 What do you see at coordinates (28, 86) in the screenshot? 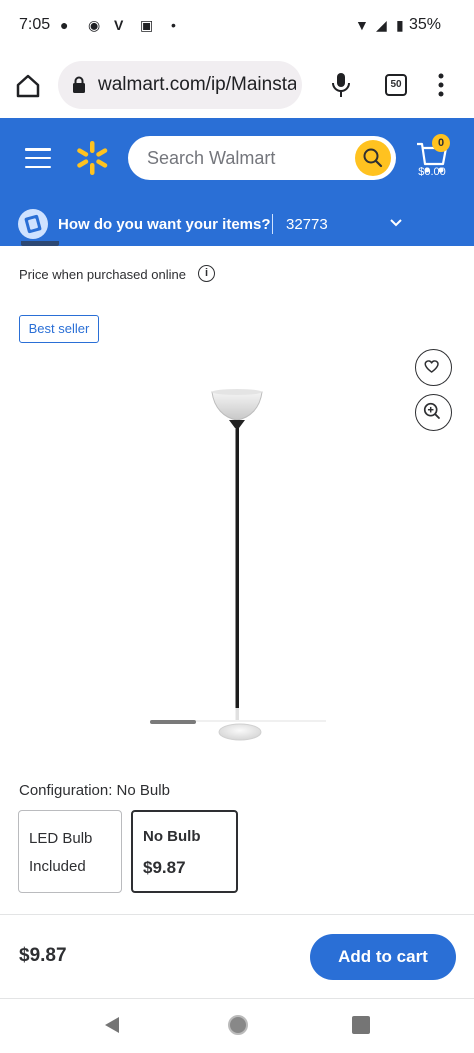
I see `home-icon` at bounding box center [28, 86].